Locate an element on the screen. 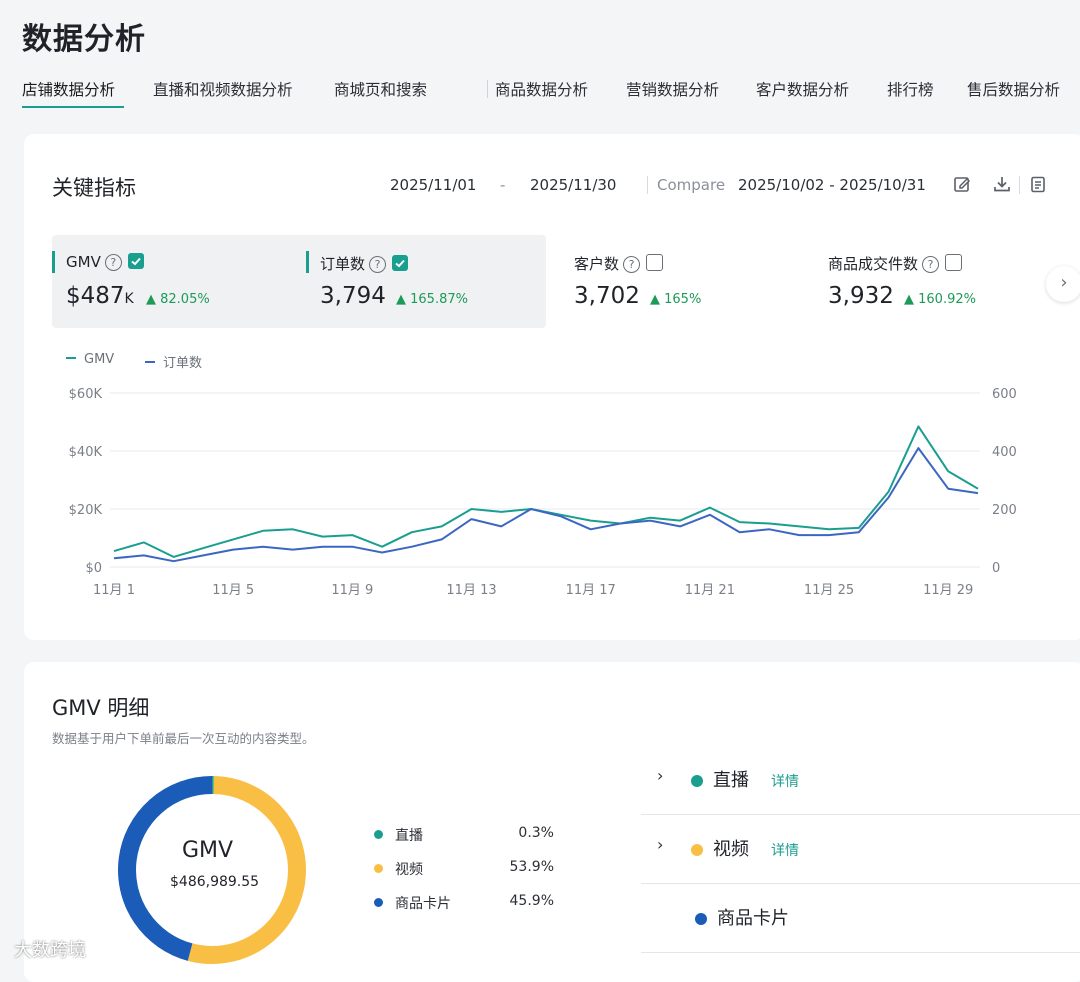 The height and width of the screenshot is (982, 1080). active-tab-underline is located at coordinates (73, 107).